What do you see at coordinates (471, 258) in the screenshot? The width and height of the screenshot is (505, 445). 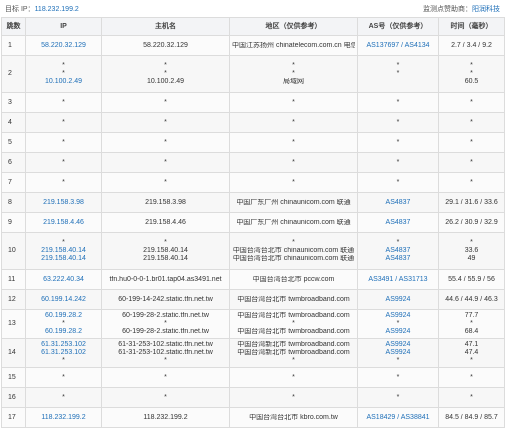 I see `time-value: 49` at bounding box center [471, 258].